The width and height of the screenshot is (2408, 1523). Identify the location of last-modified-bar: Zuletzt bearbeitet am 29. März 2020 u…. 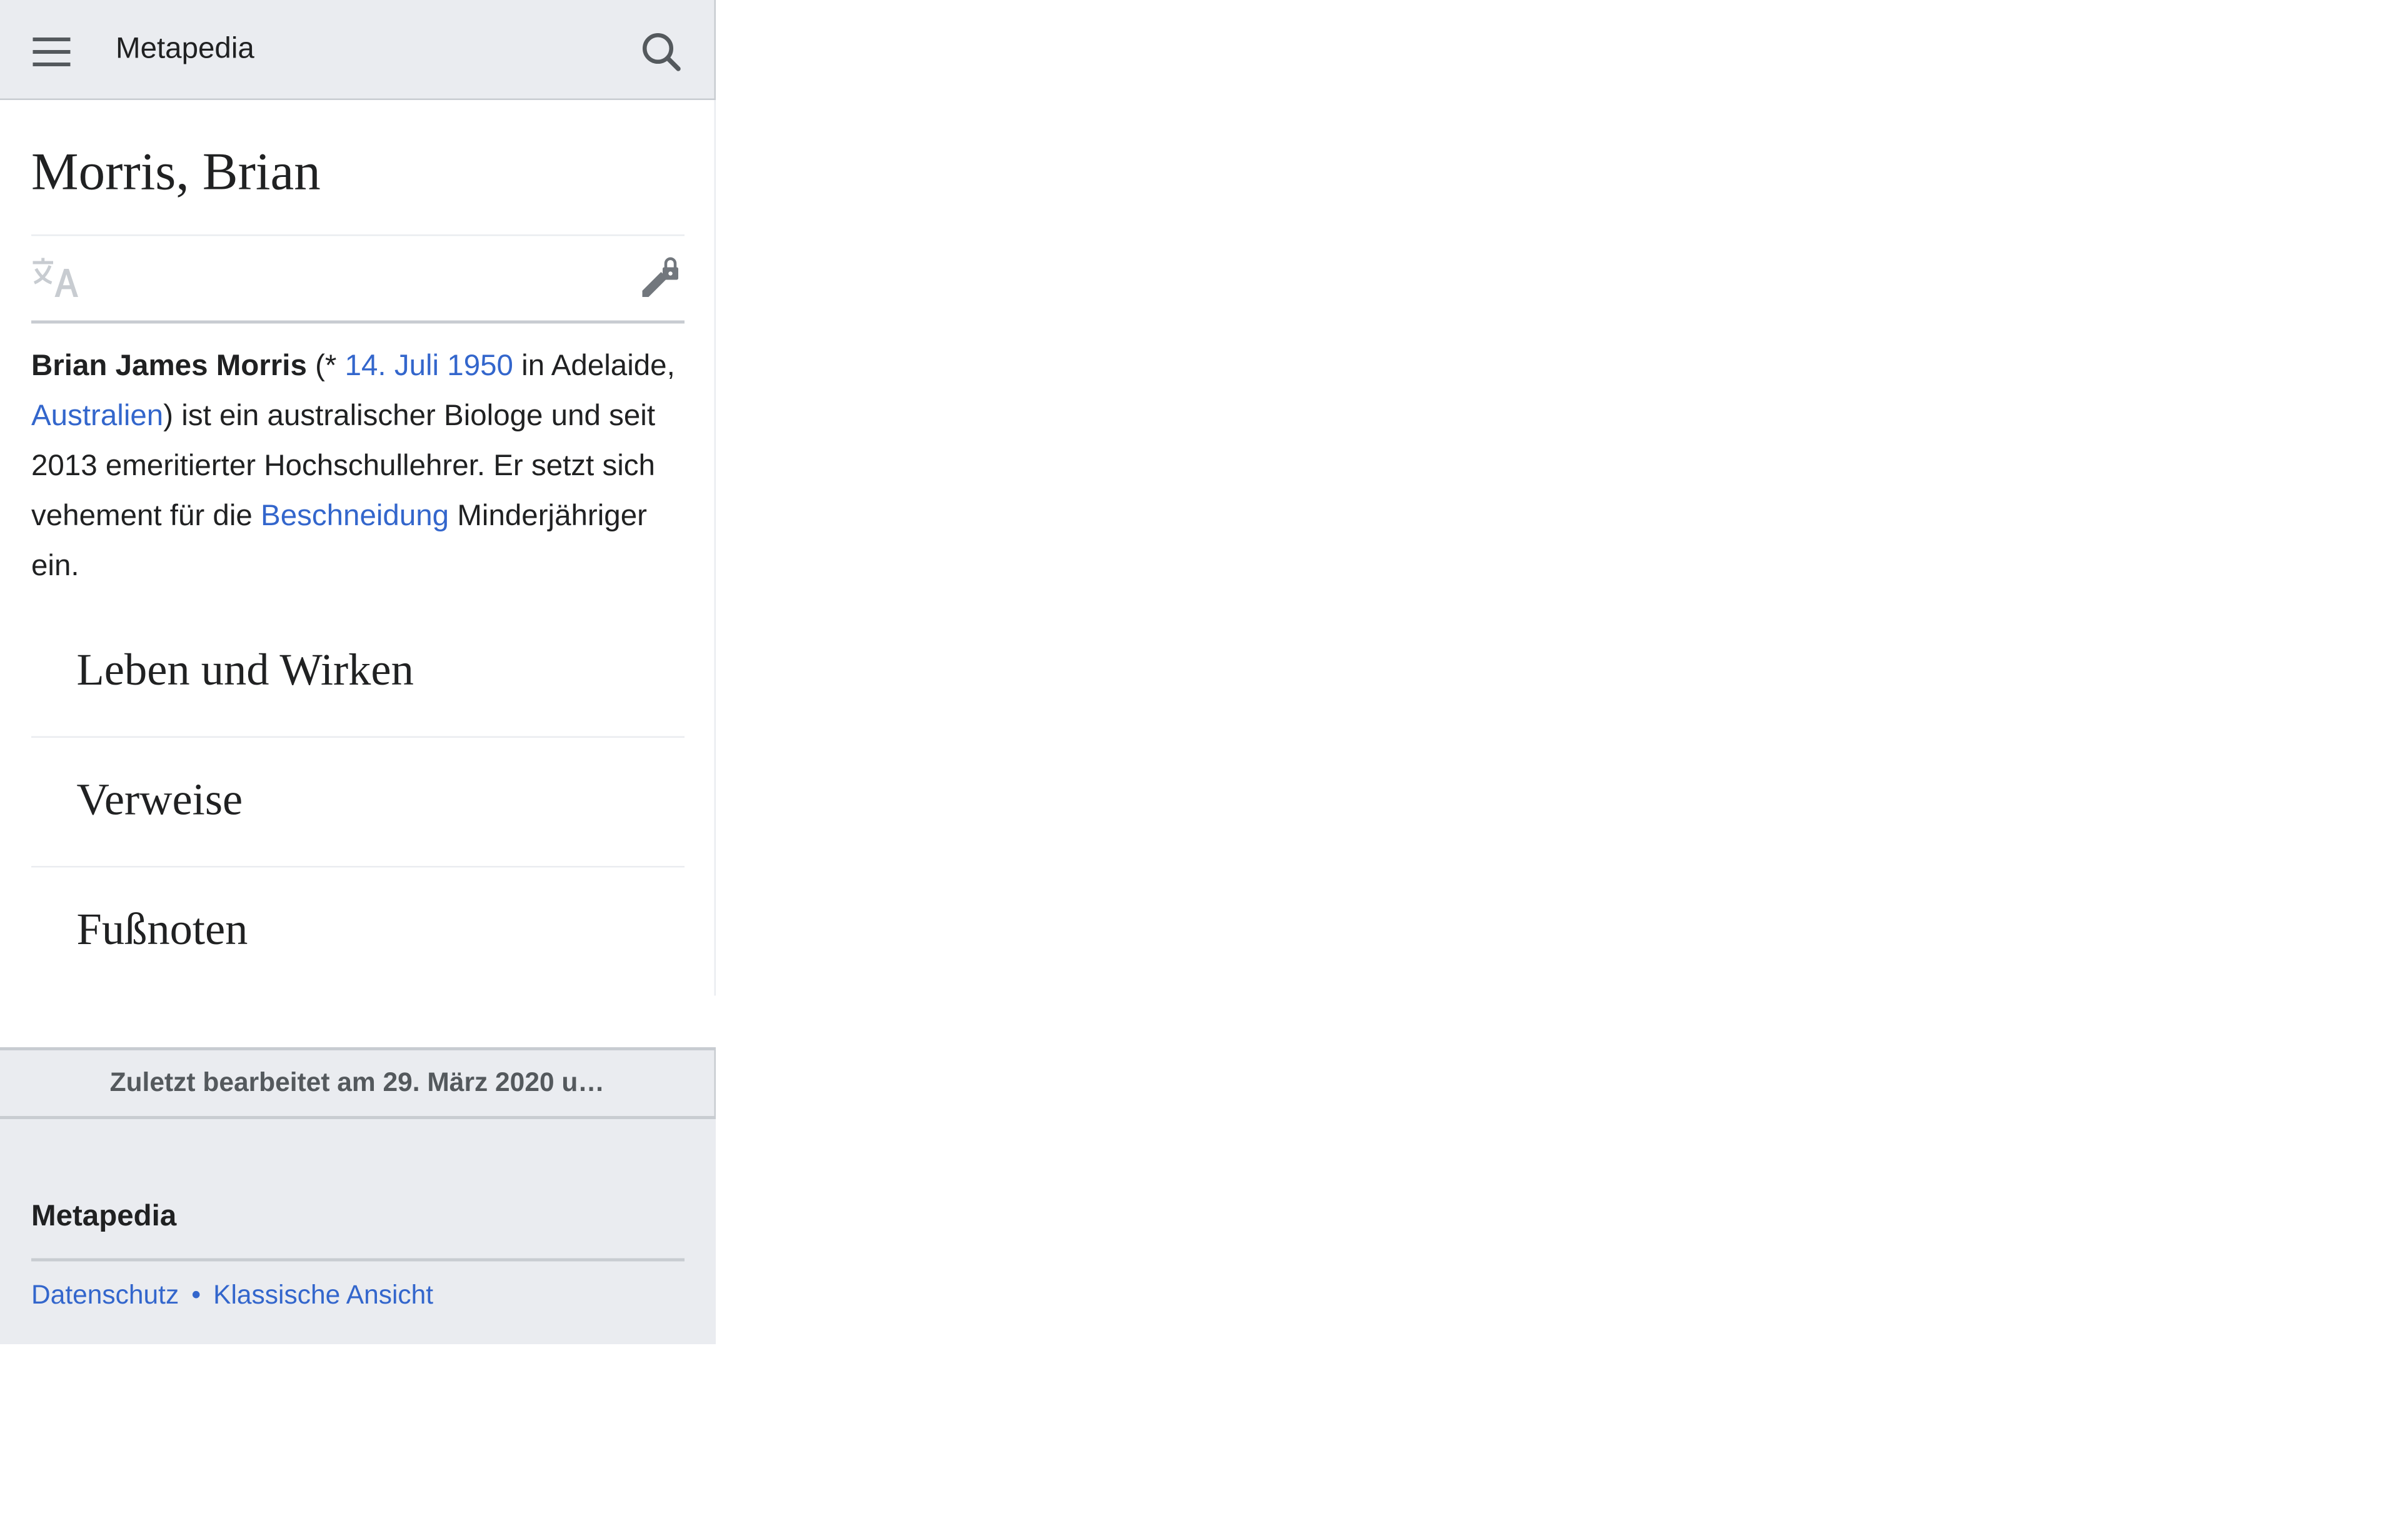
(358, 1083).